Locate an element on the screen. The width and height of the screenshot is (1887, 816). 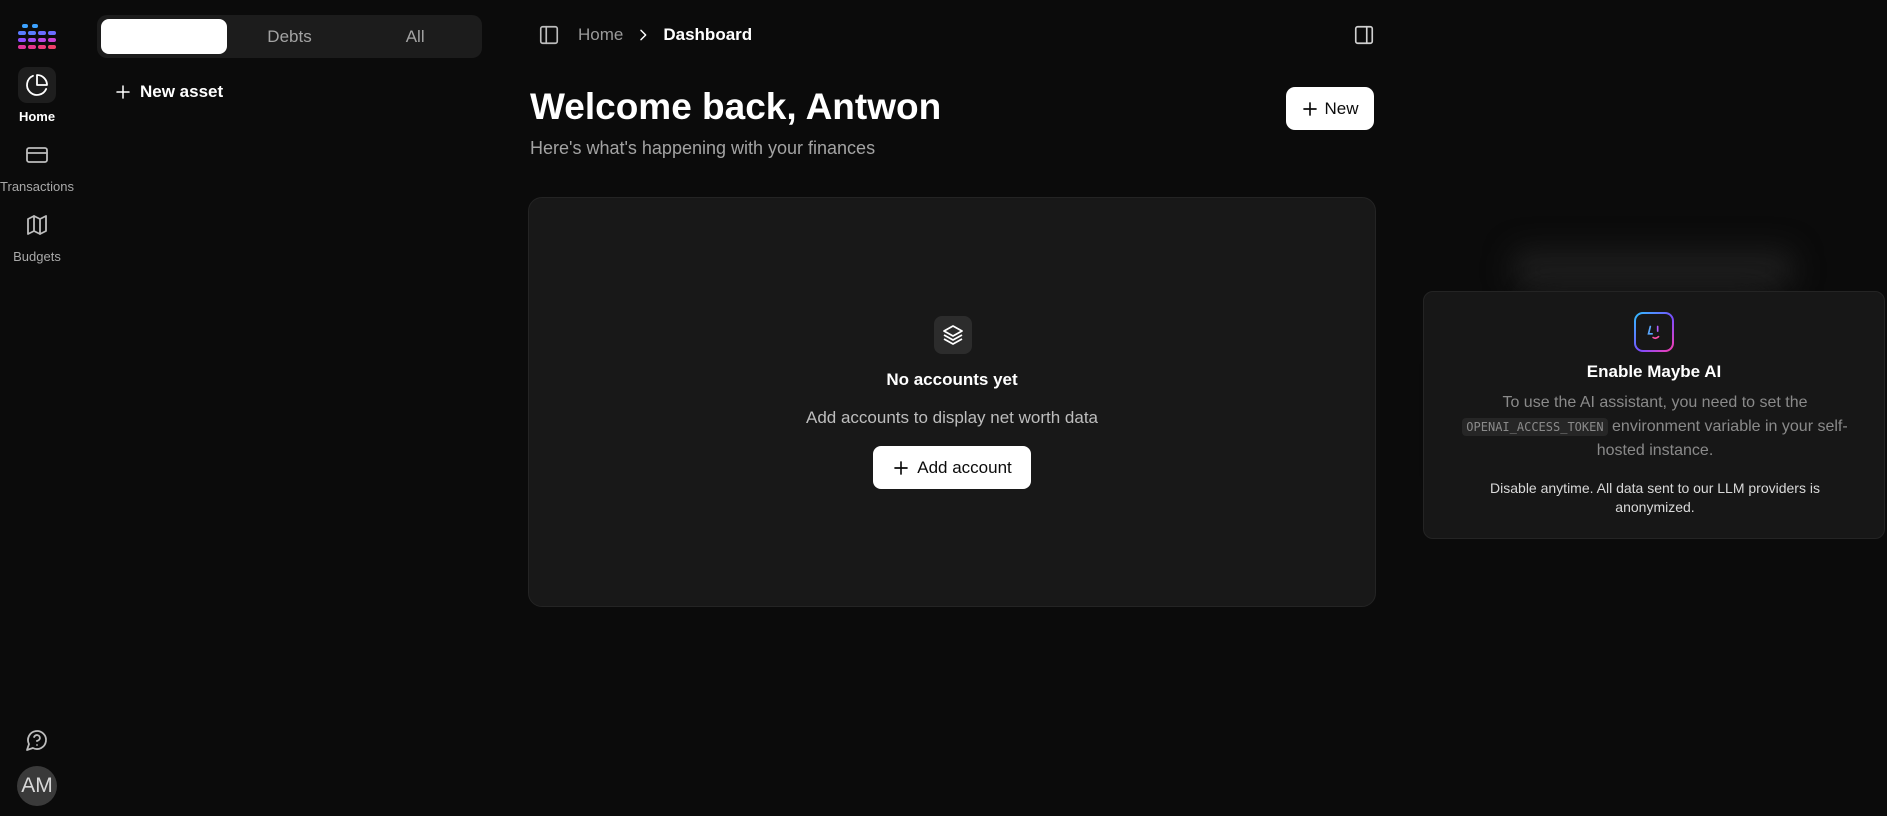
app-logo is located at coordinates (37, 37).